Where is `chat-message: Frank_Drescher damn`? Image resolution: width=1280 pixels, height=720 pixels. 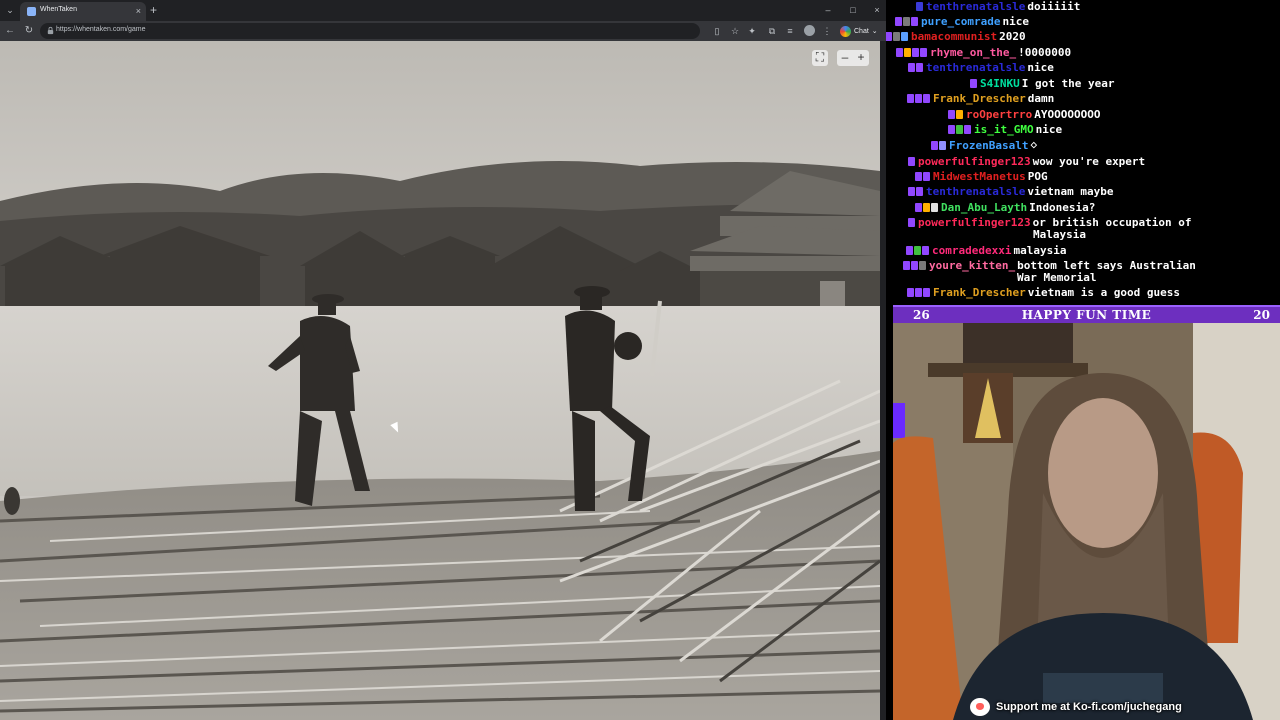 chat-message: Frank_Drescher damn is located at coordinates (980, 99).